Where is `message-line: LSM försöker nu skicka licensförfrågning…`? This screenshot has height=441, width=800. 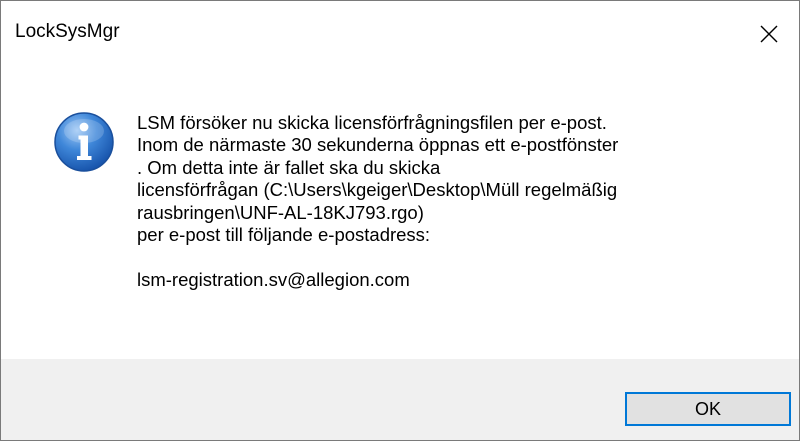
message-line: LSM försöker nu skicka licensförfrågning… is located at coordinates (372, 122).